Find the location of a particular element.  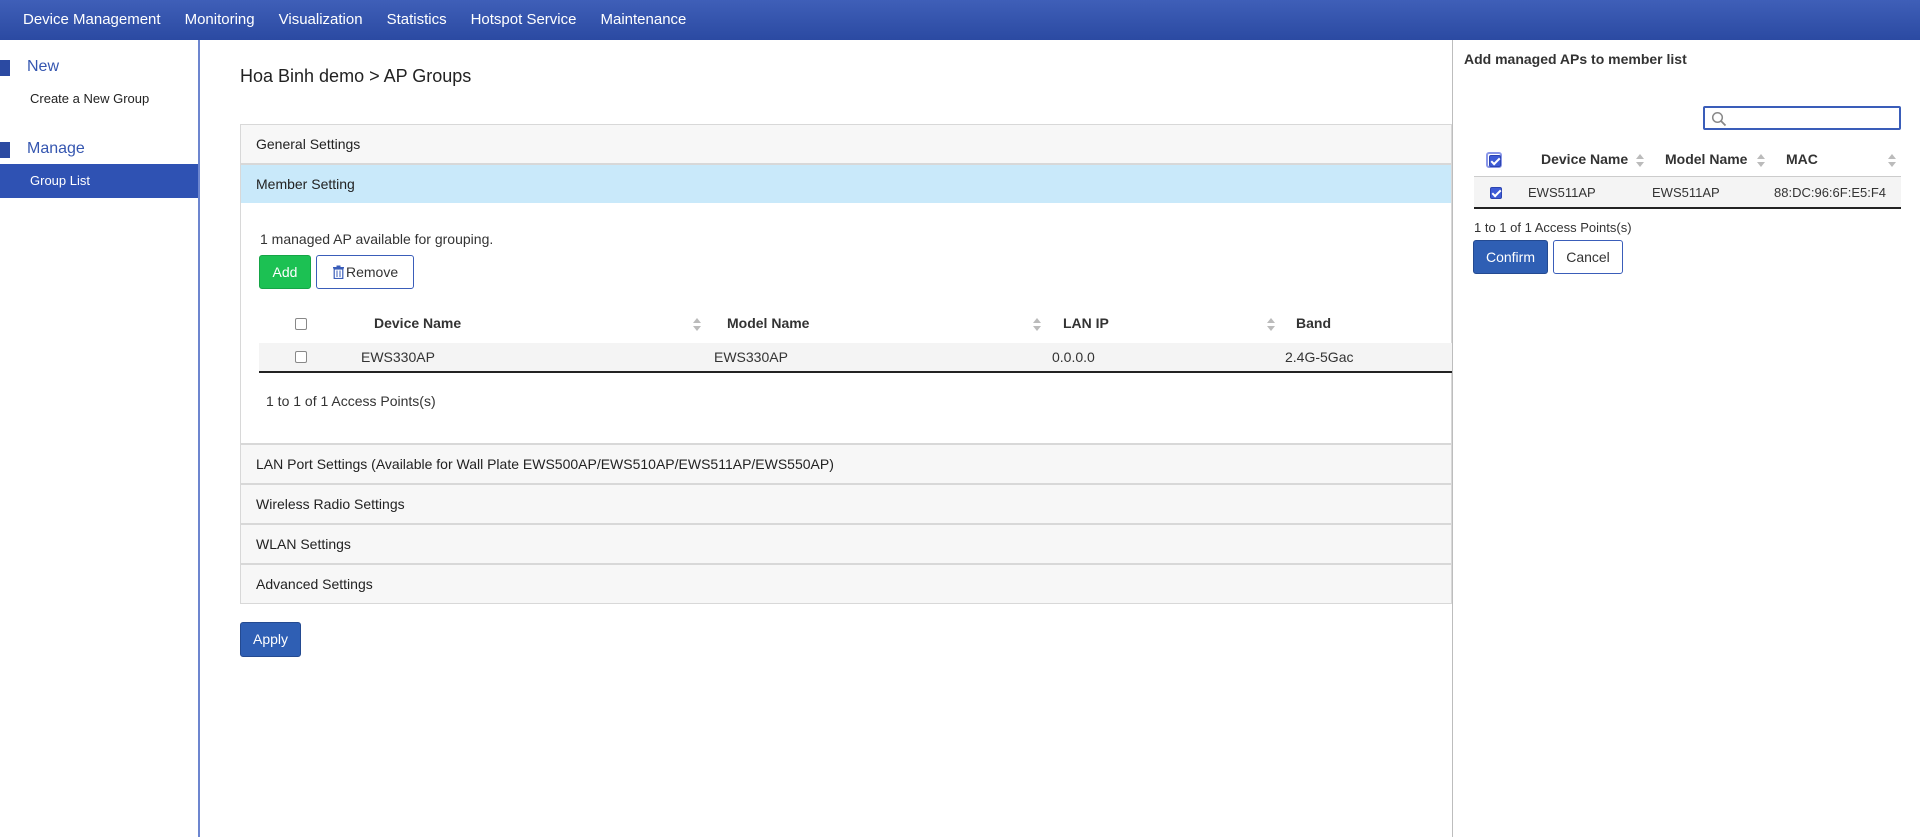

member-table-count: 1 to 1 of 1 Access Points(s) is located at coordinates (351, 401).